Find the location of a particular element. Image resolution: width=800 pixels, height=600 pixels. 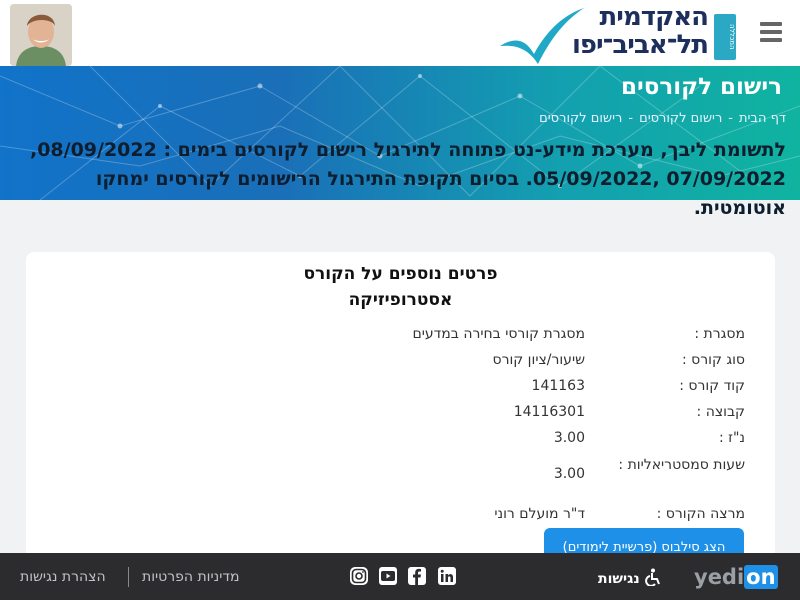

detail-value: מסגרת קורסי בחירה במדעים is located at coordinates (498, 334).